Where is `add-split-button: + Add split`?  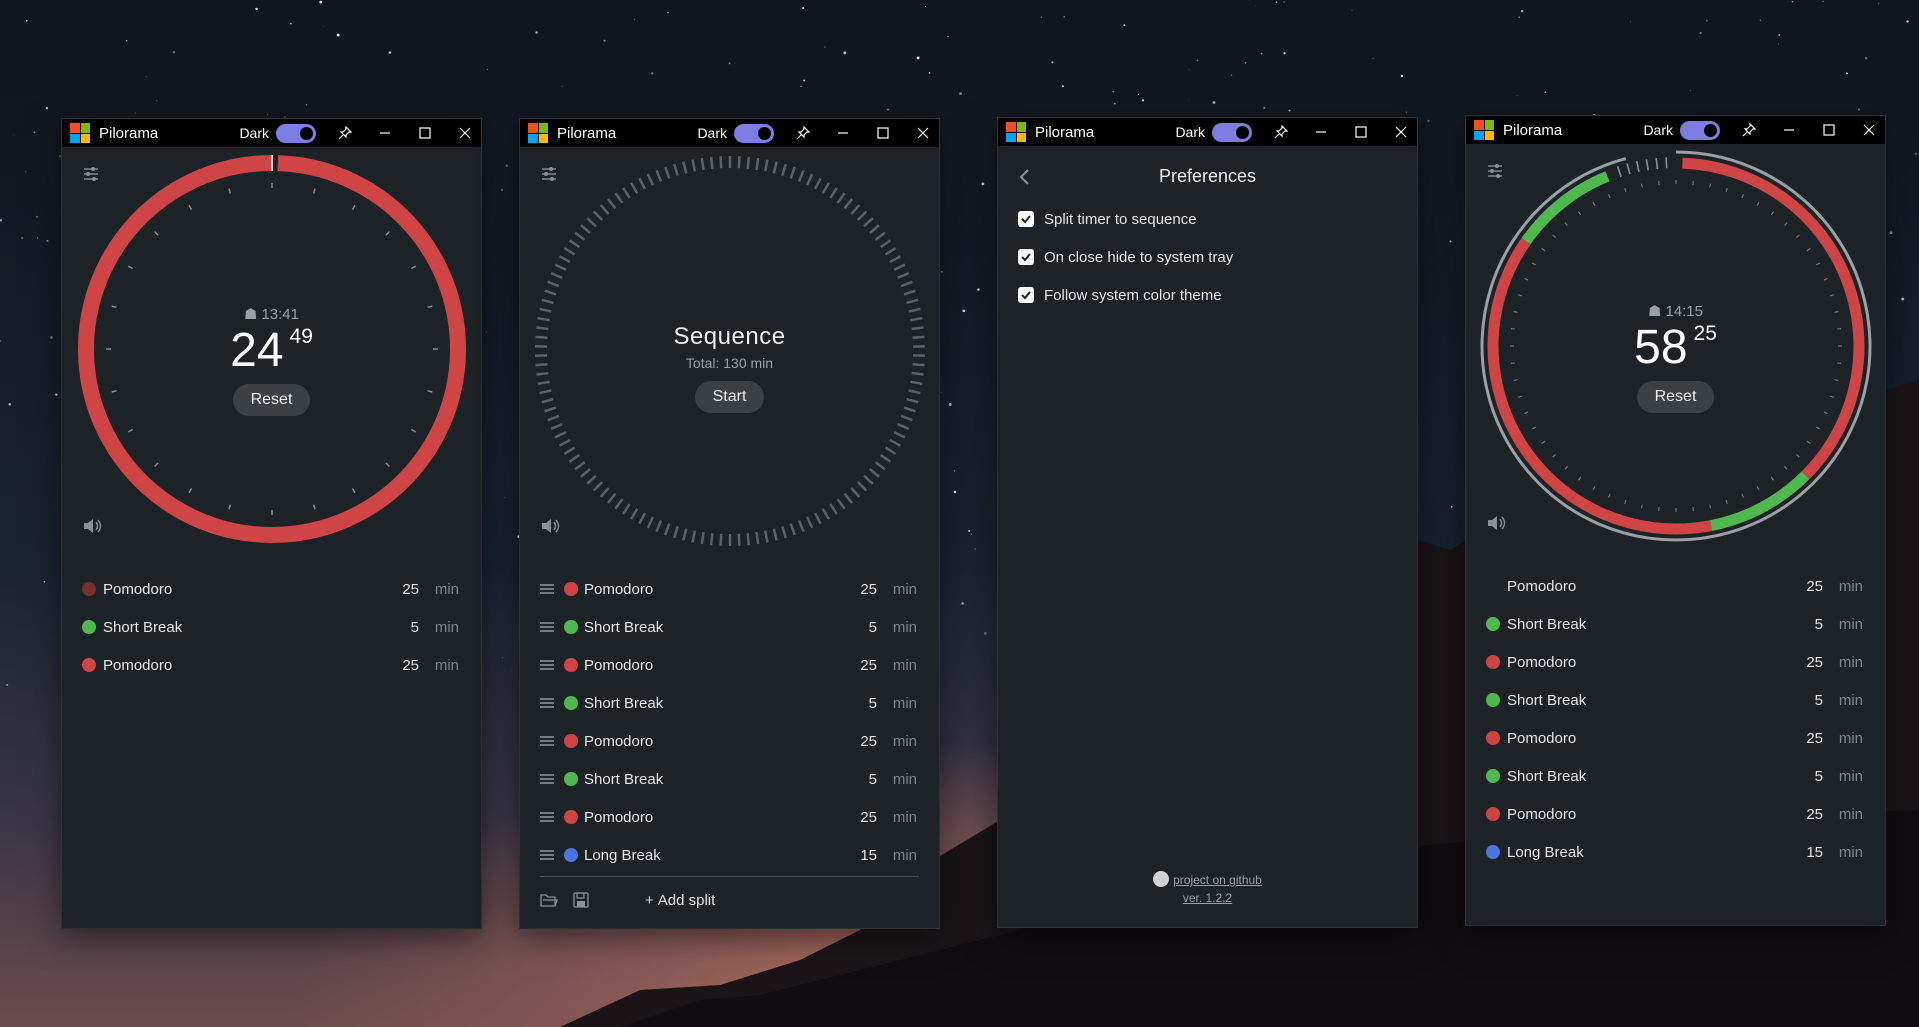 add-split-button: + Add split is located at coordinates (680, 900).